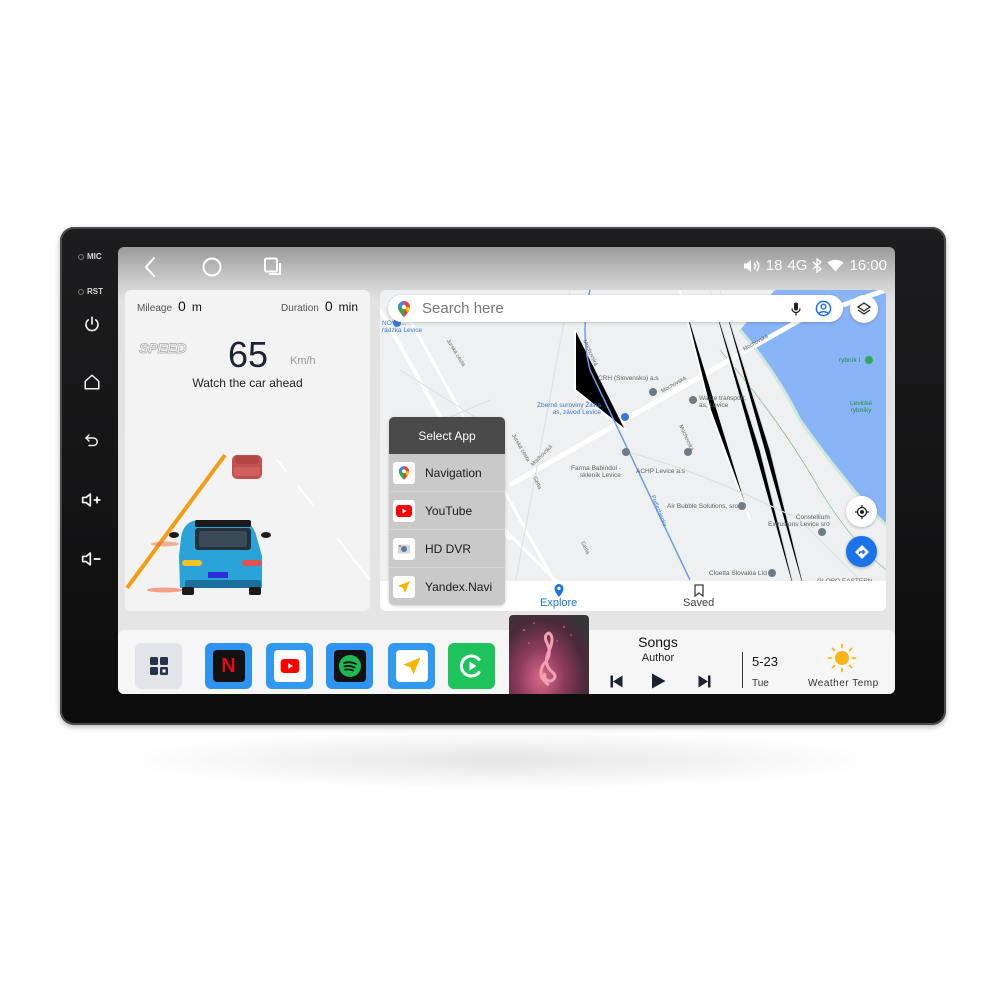 The height and width of the screenshot is (1000, 1000). Describe the element at coordinates (723, 398) in the screenshot. I see `poi-text: Waste transport,` at that location.